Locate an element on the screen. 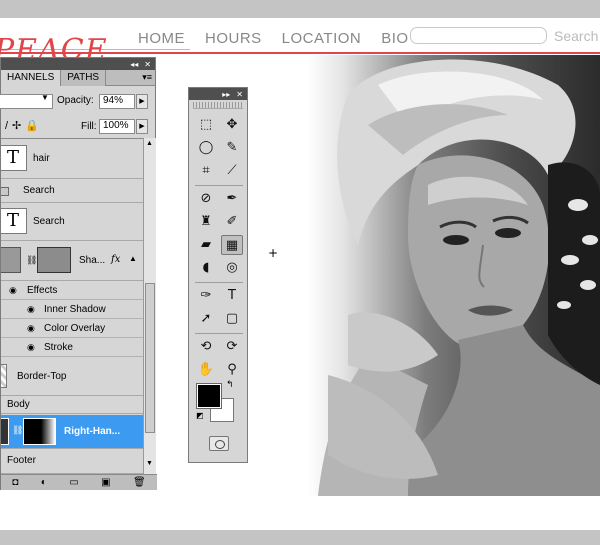 The height and width of the screenshot is (545, 600). opacity-input: 94% is located at coordinates (117, 101).